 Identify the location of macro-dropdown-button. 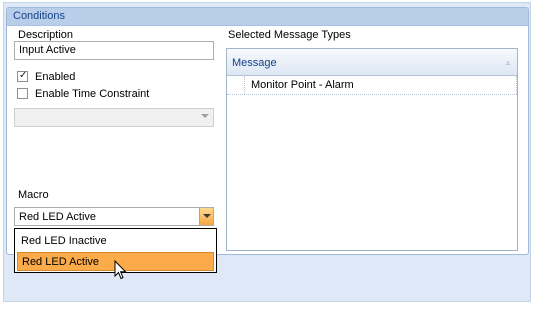
(206, 216).